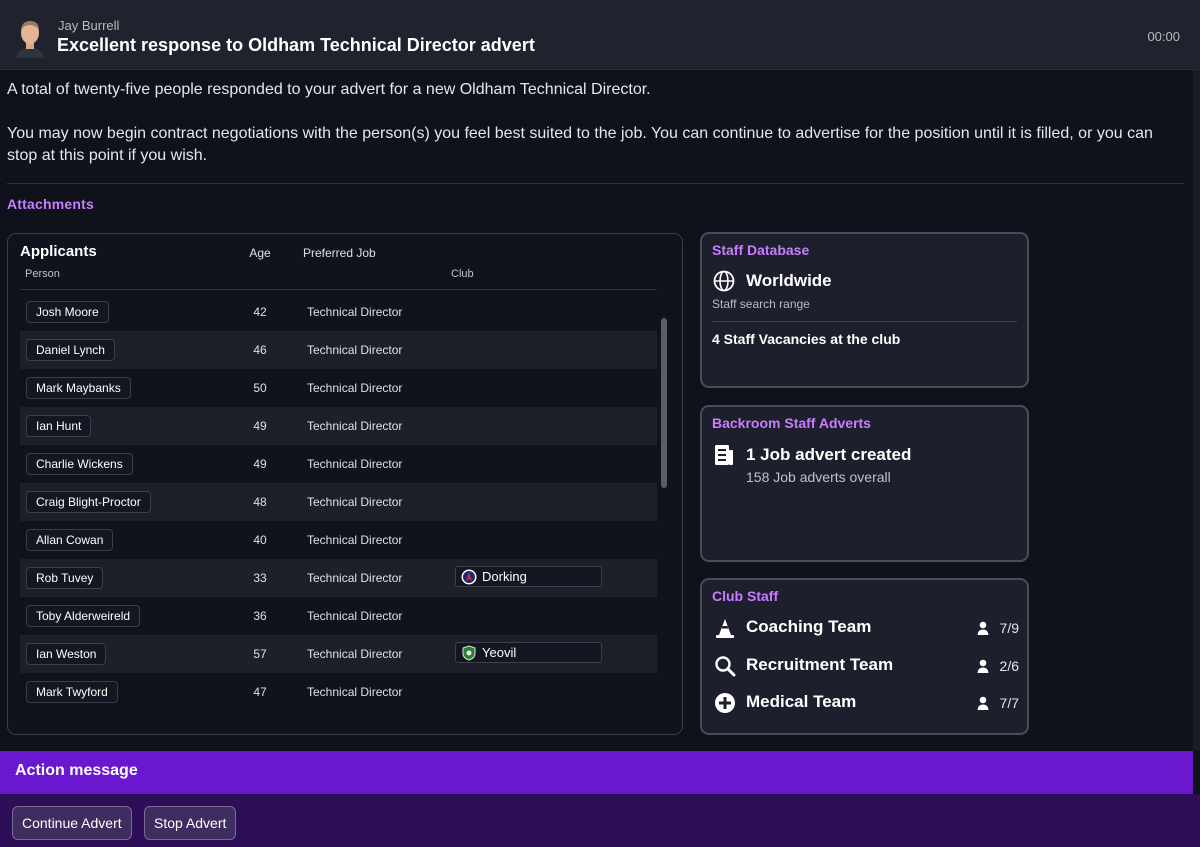 Image resolution: width=1200 pixels, height=847 pixels. What do you see at coordinates (88, 502) in the screenshot?
I see `person-name: Craig Blight-Proctor` at bounding box center [88, 502].